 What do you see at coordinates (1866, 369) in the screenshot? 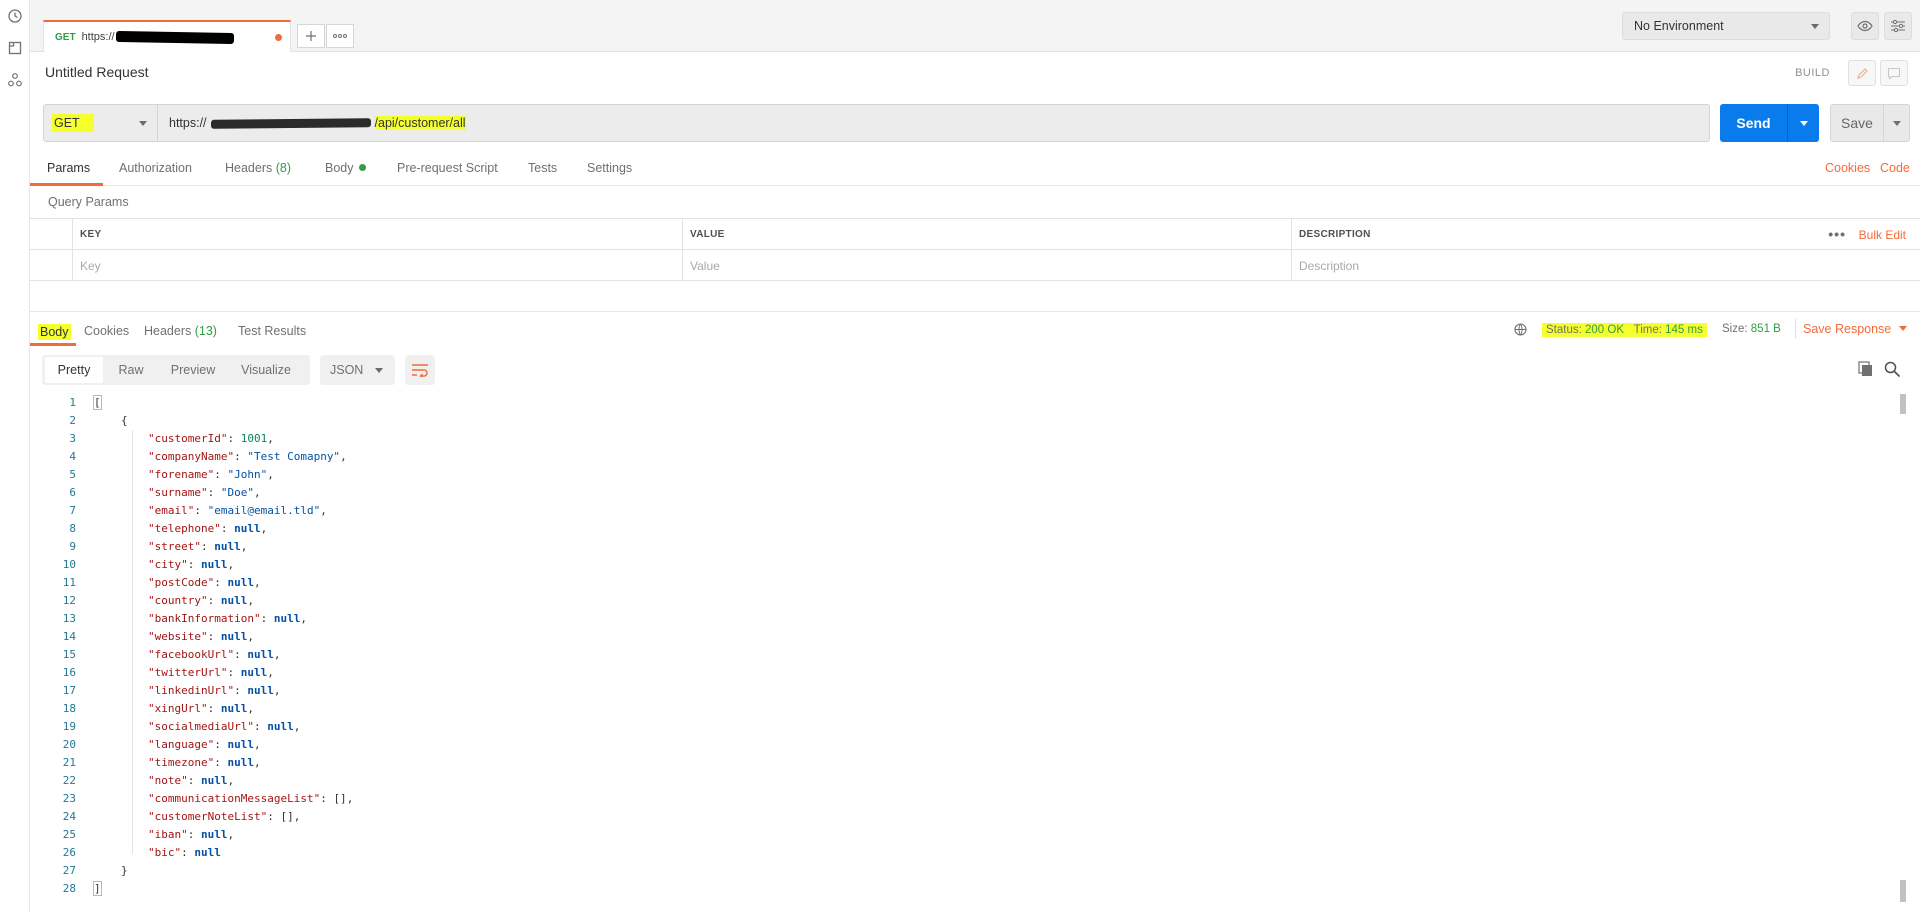
I see `copy-icon` at bounding box center [1866, 369].